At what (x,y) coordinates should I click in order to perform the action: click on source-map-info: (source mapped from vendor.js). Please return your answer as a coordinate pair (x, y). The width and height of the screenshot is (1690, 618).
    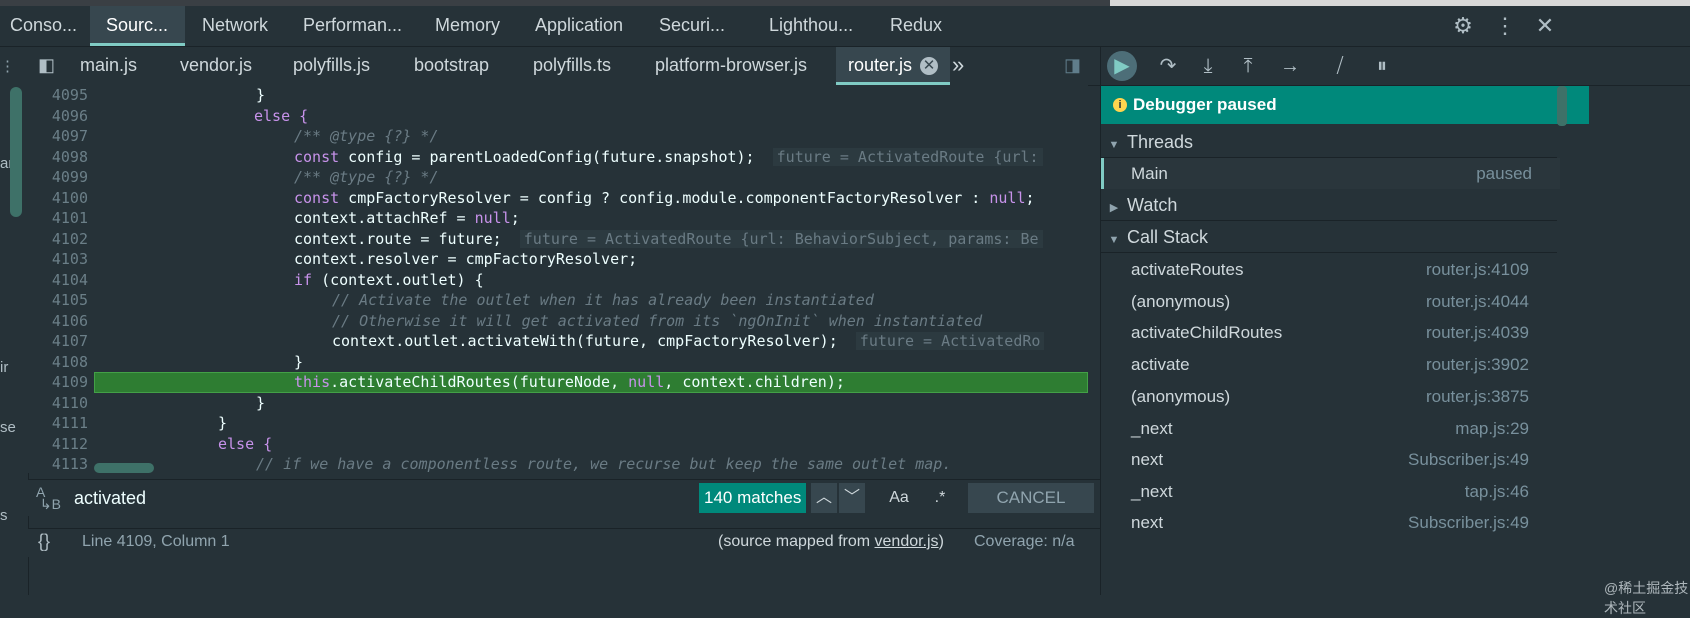
    Looking at the image, I should click on (831, 541).